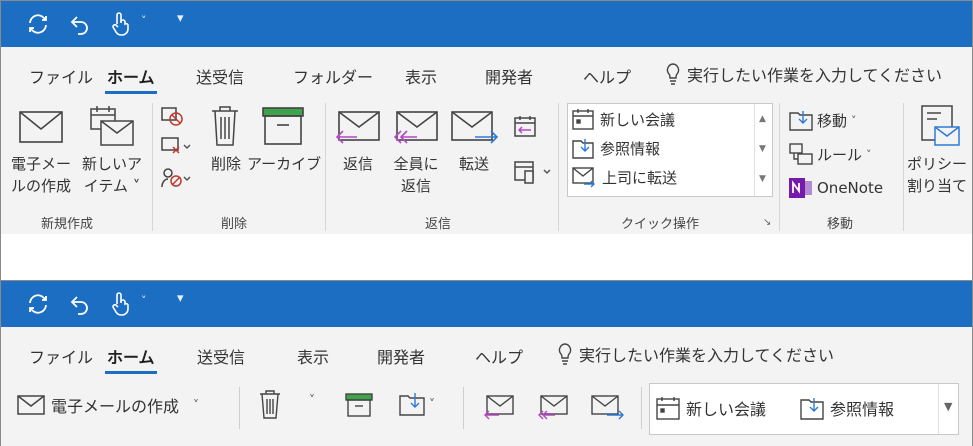 The height and width of the screenshot is (446, 973). What do you see at coordinates (358, 130) in the screenshot?
I see `reply-icon` at bounding box center [358, 130].